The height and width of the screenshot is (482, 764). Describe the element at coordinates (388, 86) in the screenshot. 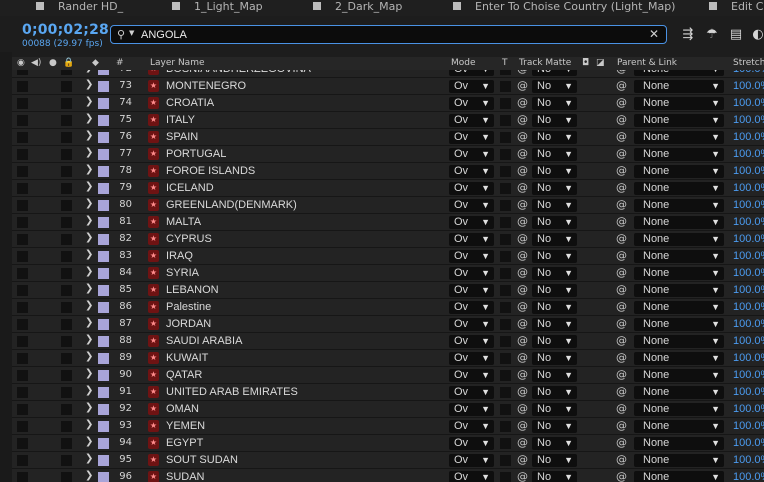

I see `layer-row: ❯ 73 ★ MONTENEGRO Ov ▼ @ No ▼ @ None ▼ 100.0%` at that location.